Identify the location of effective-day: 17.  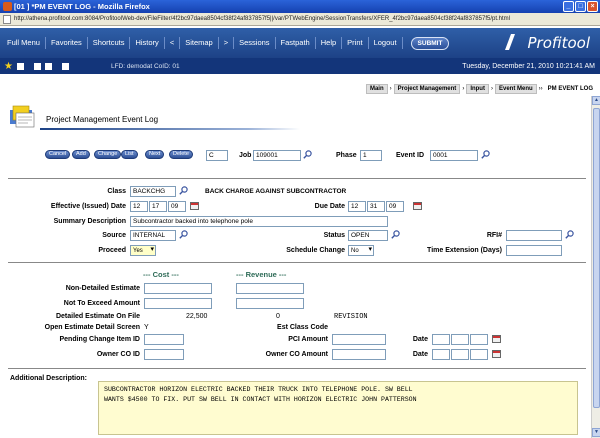
(158, 206).